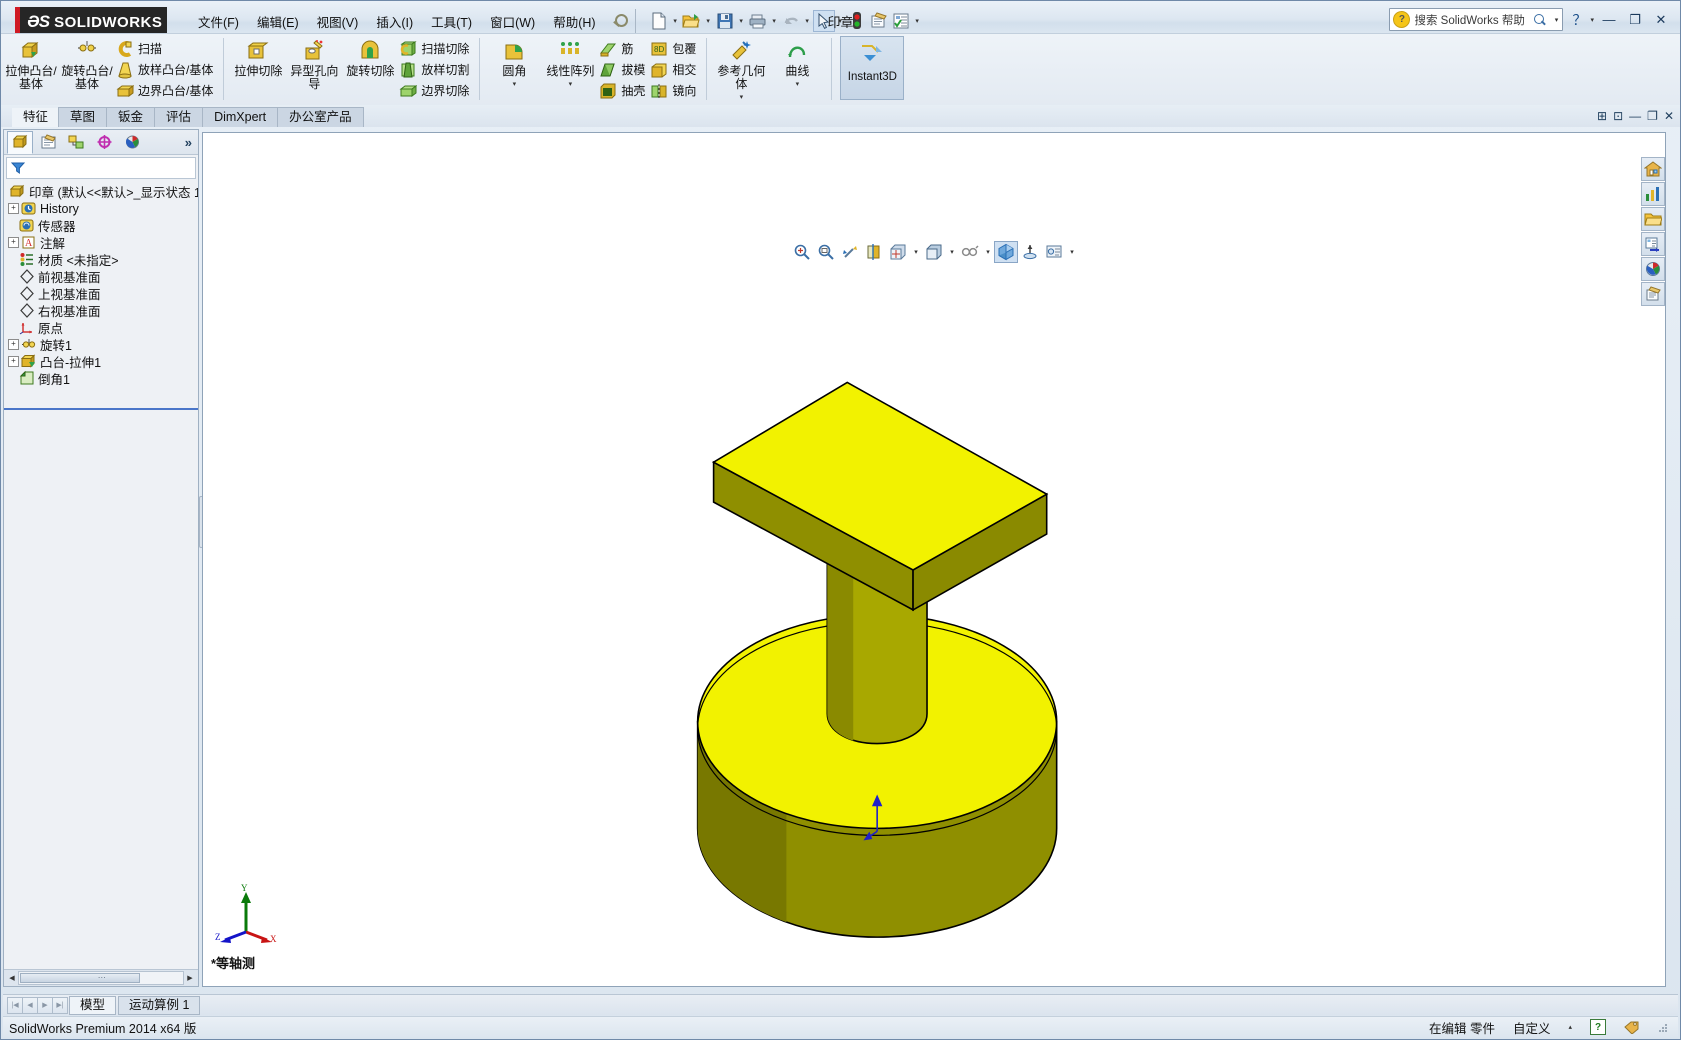 Image resolution: width=1681 pixels, height=1040 pixels. What do you see at coordinates (1006, 252) in the screenshot?
I see `apply-scene-icon` at bounding box center [1006, 252].